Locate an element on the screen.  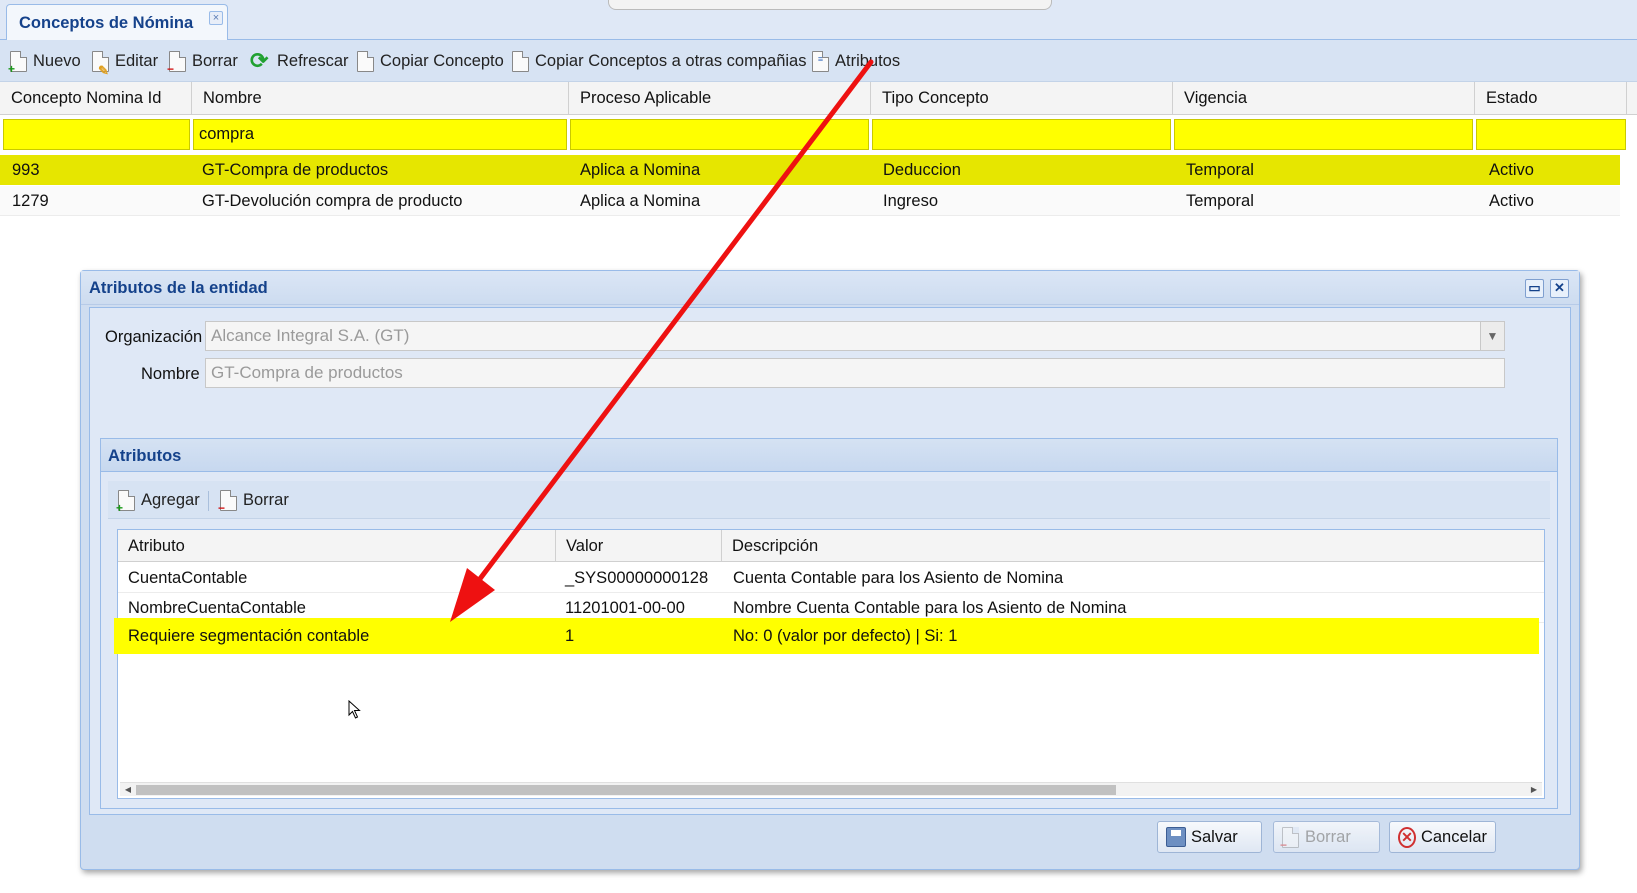
nombre-field: GT-Compra de productos is located at coordinates (855, 373).